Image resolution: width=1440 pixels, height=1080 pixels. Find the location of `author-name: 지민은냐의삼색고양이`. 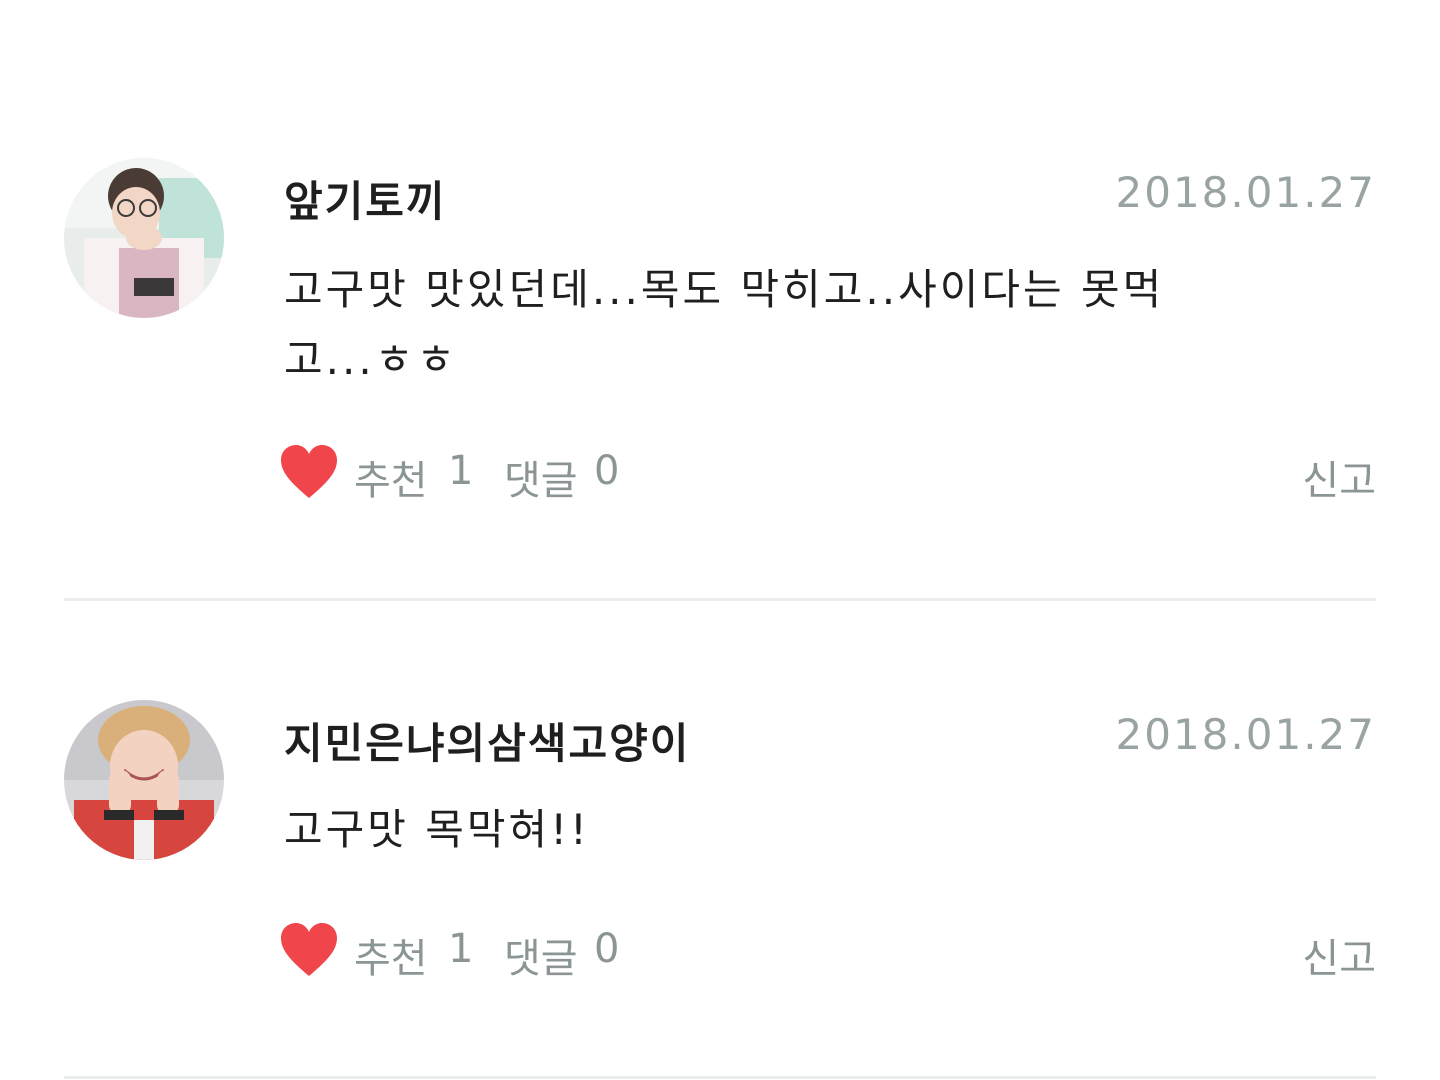

author-name: 지민은냐의삼색고양이 is located at coordinates (487, 740).